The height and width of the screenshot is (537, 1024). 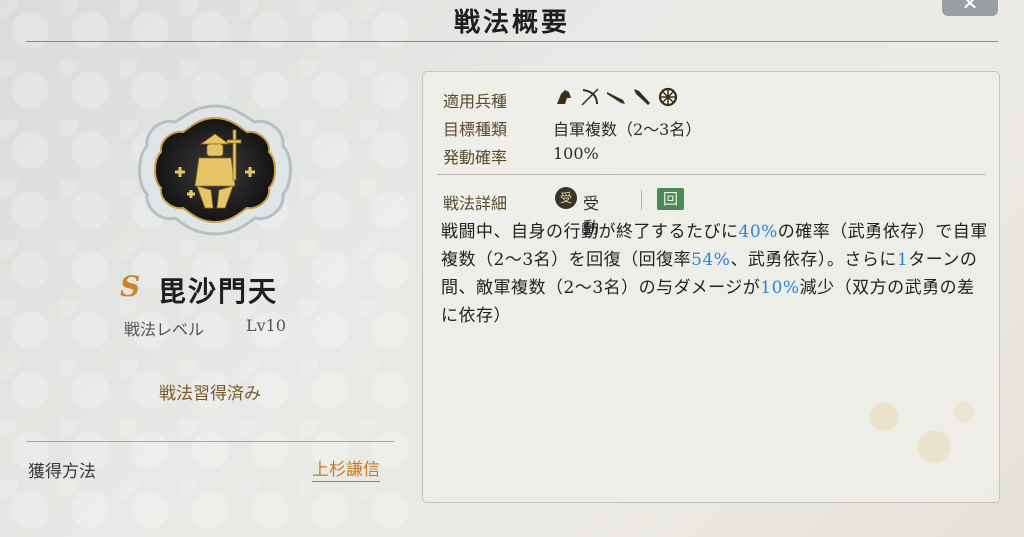 What do you see at coordinates (576, 153) in the screenshot?
I see `activation-value: 100%` at bounding box center [576, 153].